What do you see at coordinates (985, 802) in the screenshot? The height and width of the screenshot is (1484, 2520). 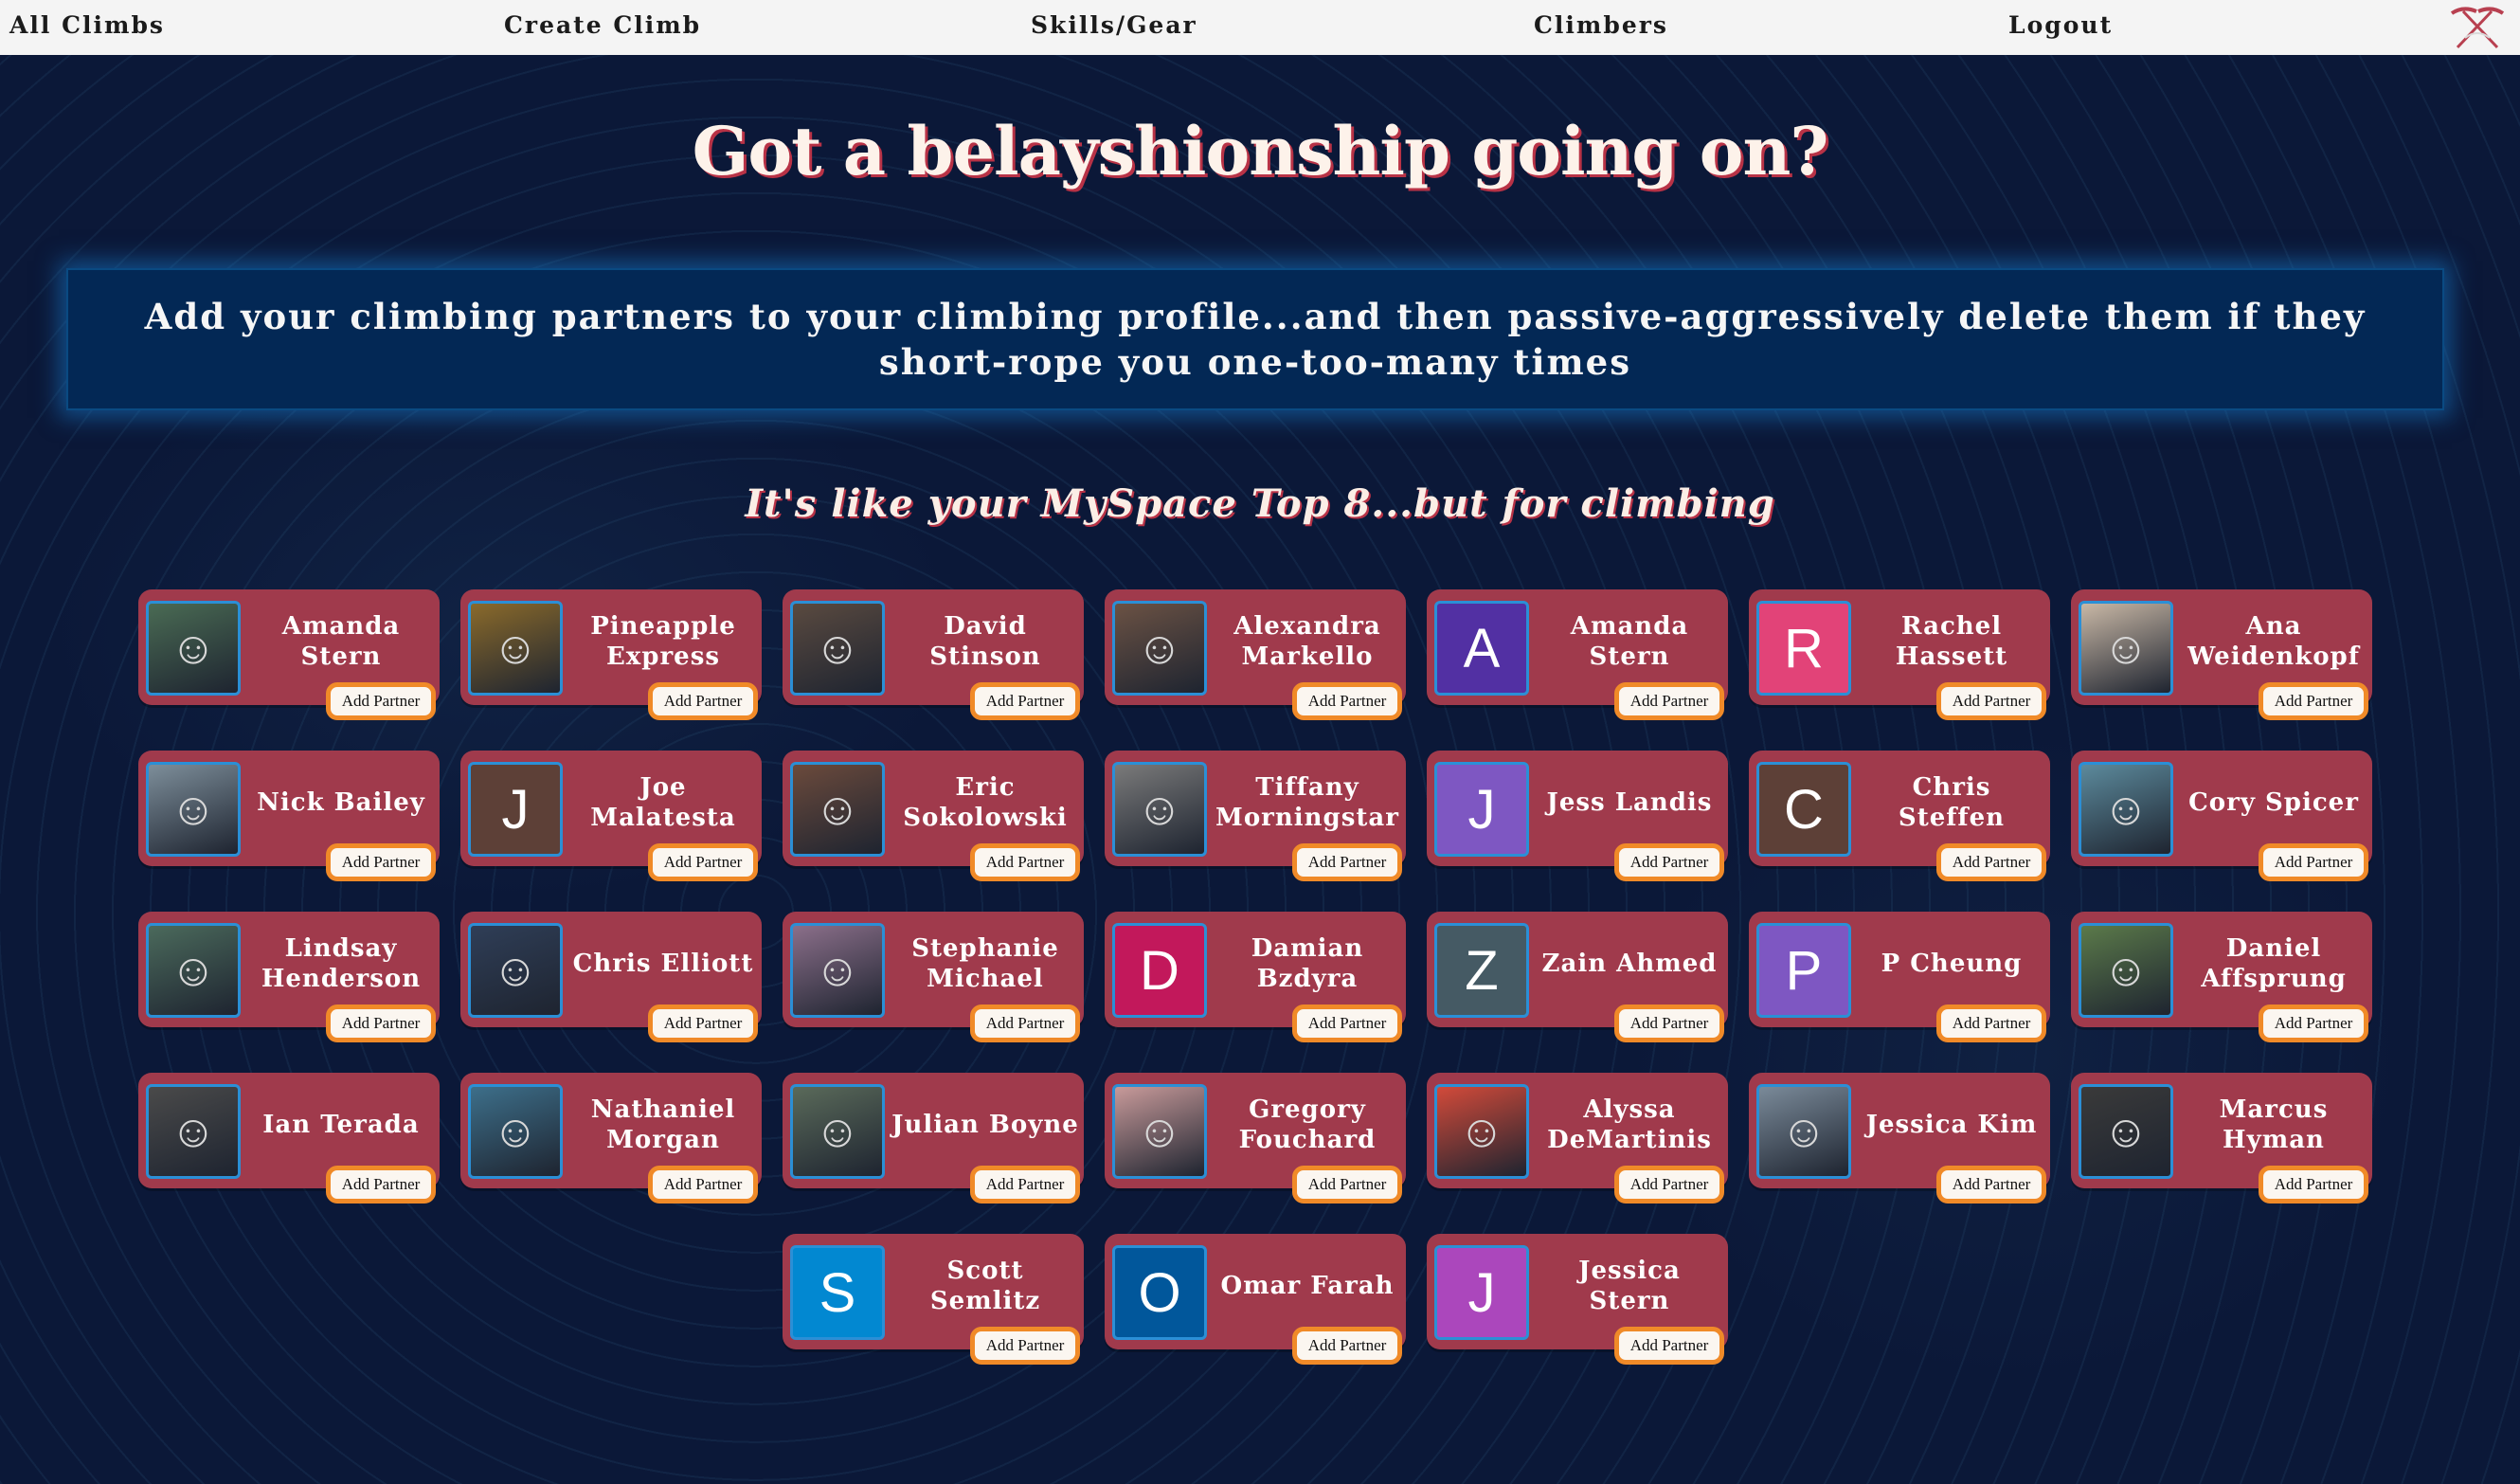 I see `climber-name: Eric Sokolowski` at bounding box center [985, 802].